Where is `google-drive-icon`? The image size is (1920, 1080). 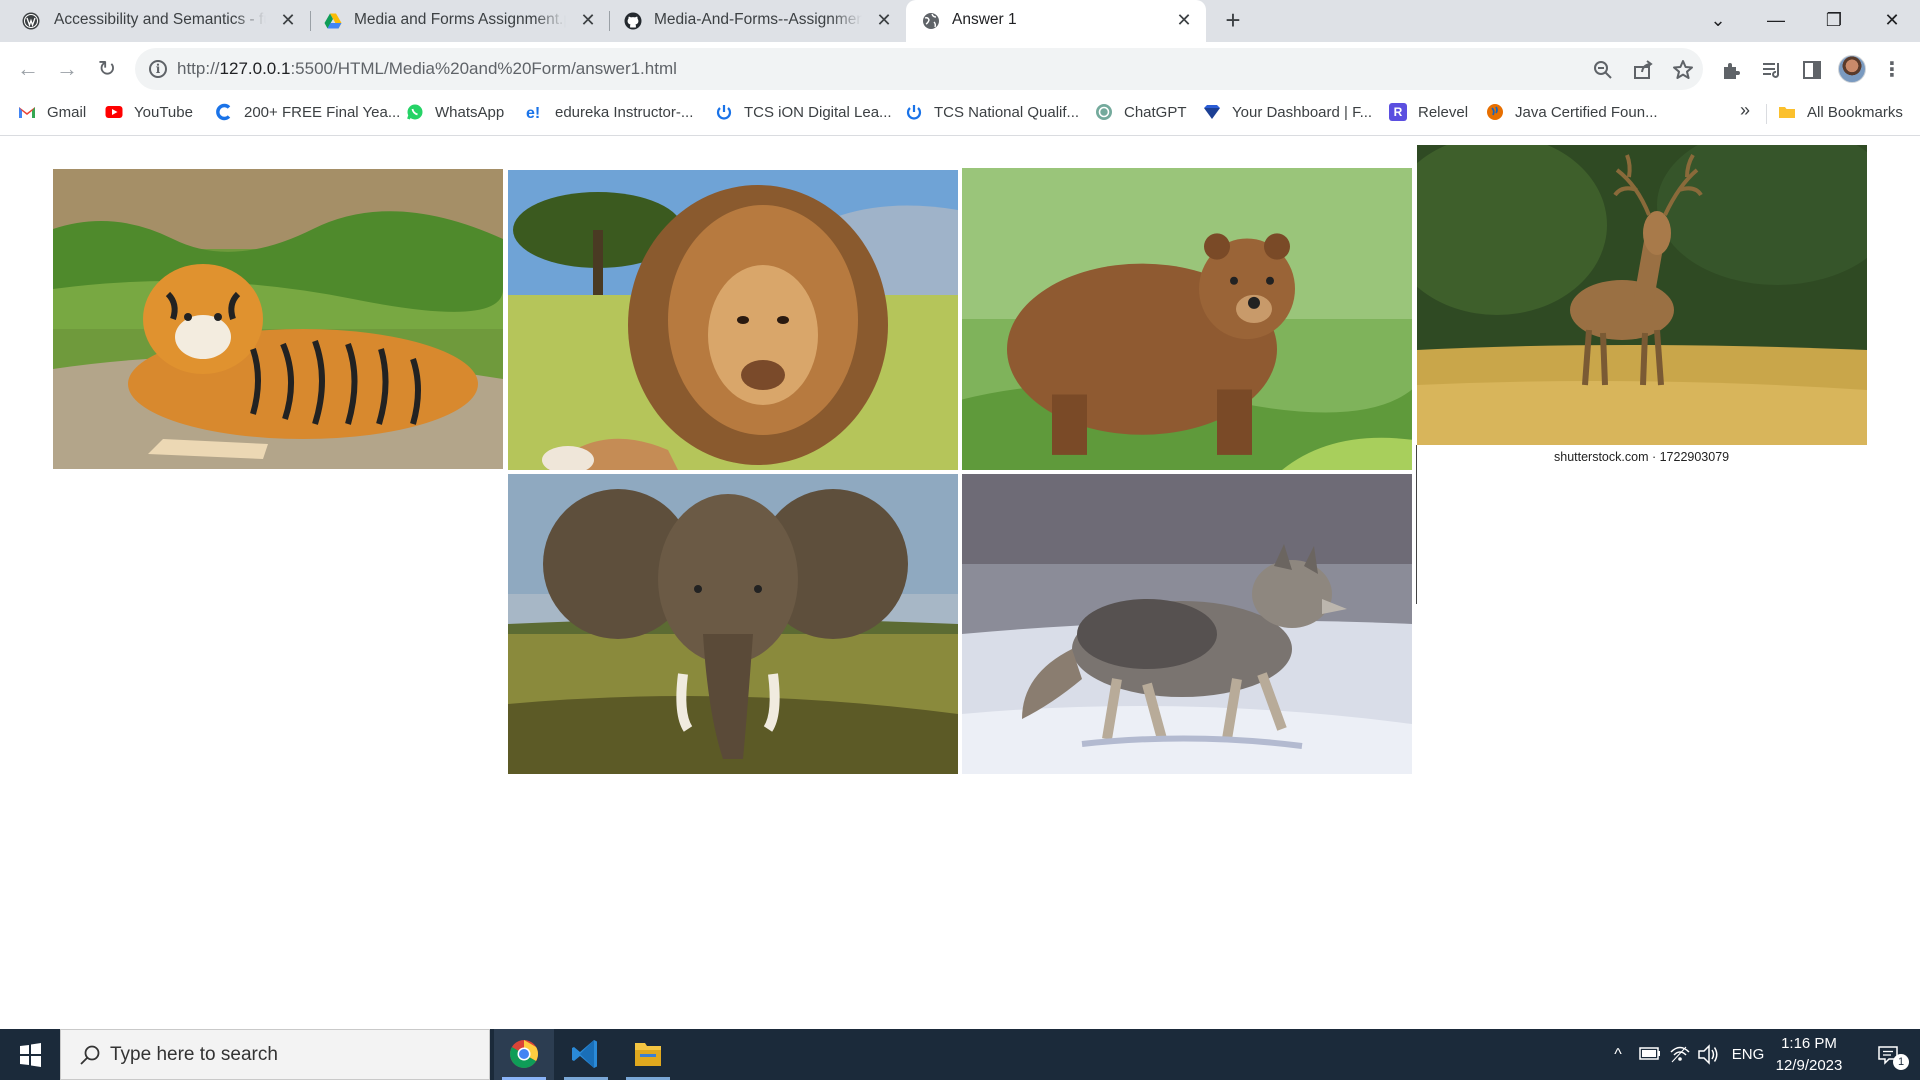
google-drive-icon is located at coordinates (333, 21).